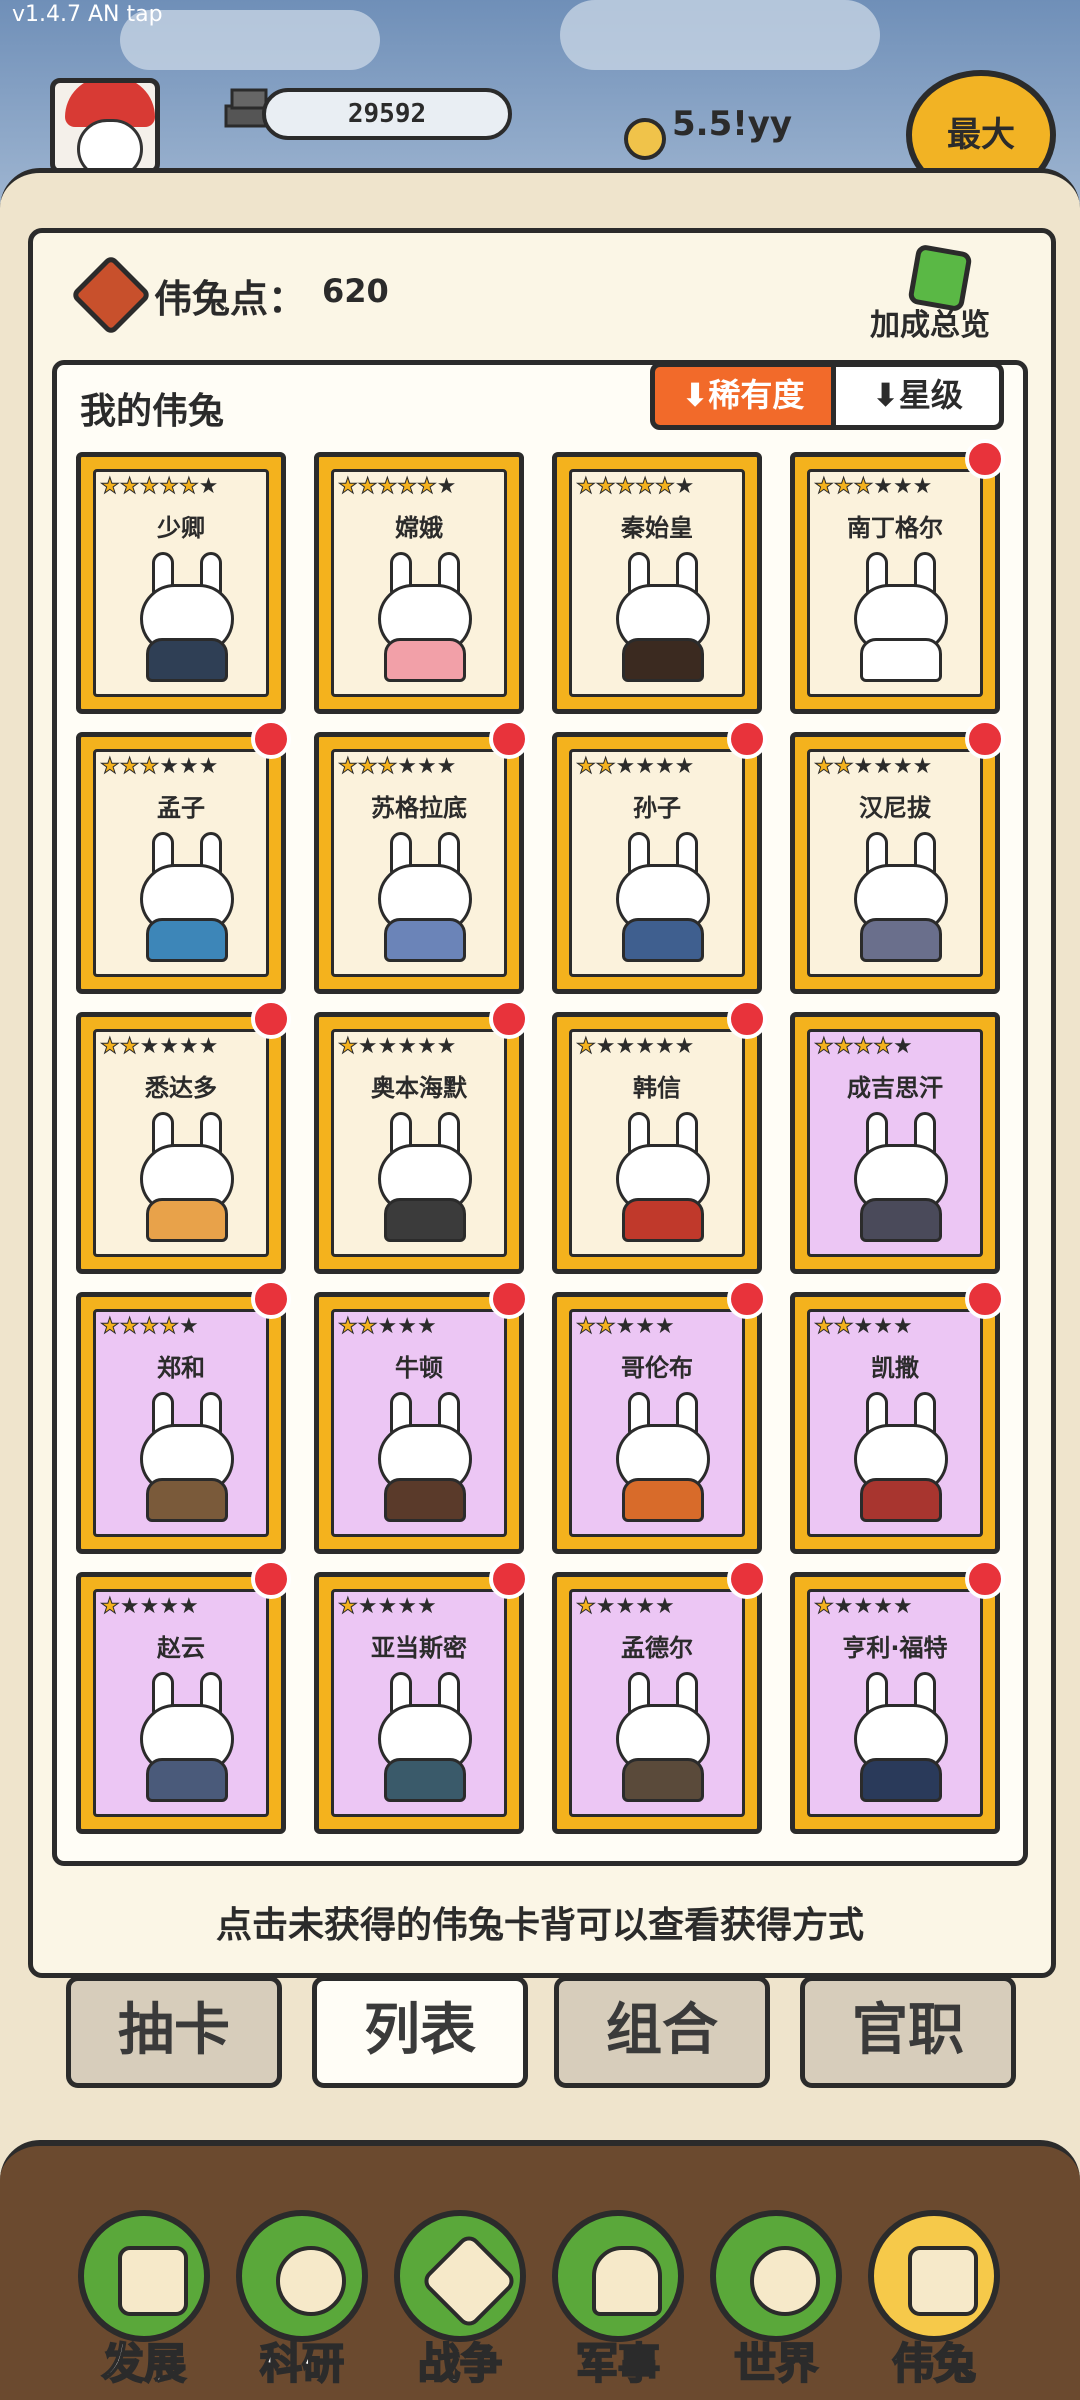 The height and width of the screenshot is (2400, 1080). Describe the element at coordinates (743, 396) in the screenshot. I see `sort-rarity-button: ⬇稀有度` at that location.